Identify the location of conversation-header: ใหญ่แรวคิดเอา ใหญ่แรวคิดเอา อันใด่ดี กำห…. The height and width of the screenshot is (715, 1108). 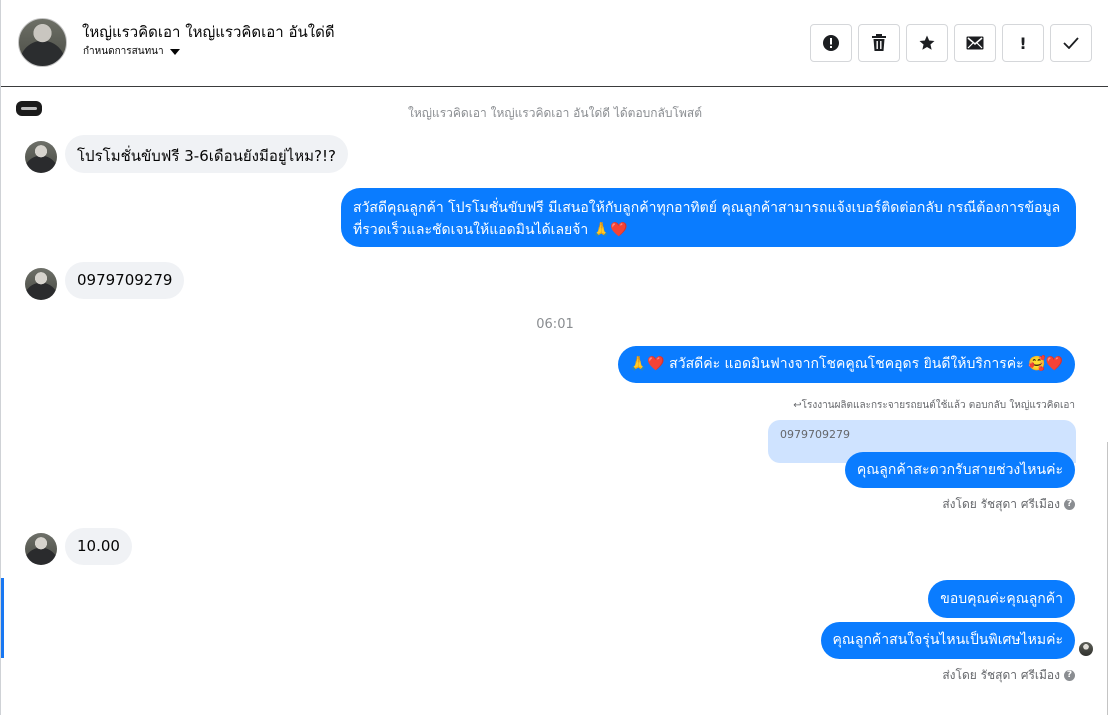
(554, 43).